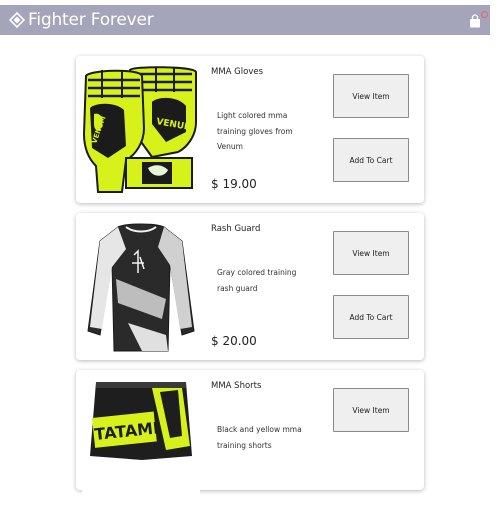 The width and height of the screenshot is (500, 511). Describe the element at coordinates (234, 341) in the screenshot. I see `product-price: $ 20.00` at that location.